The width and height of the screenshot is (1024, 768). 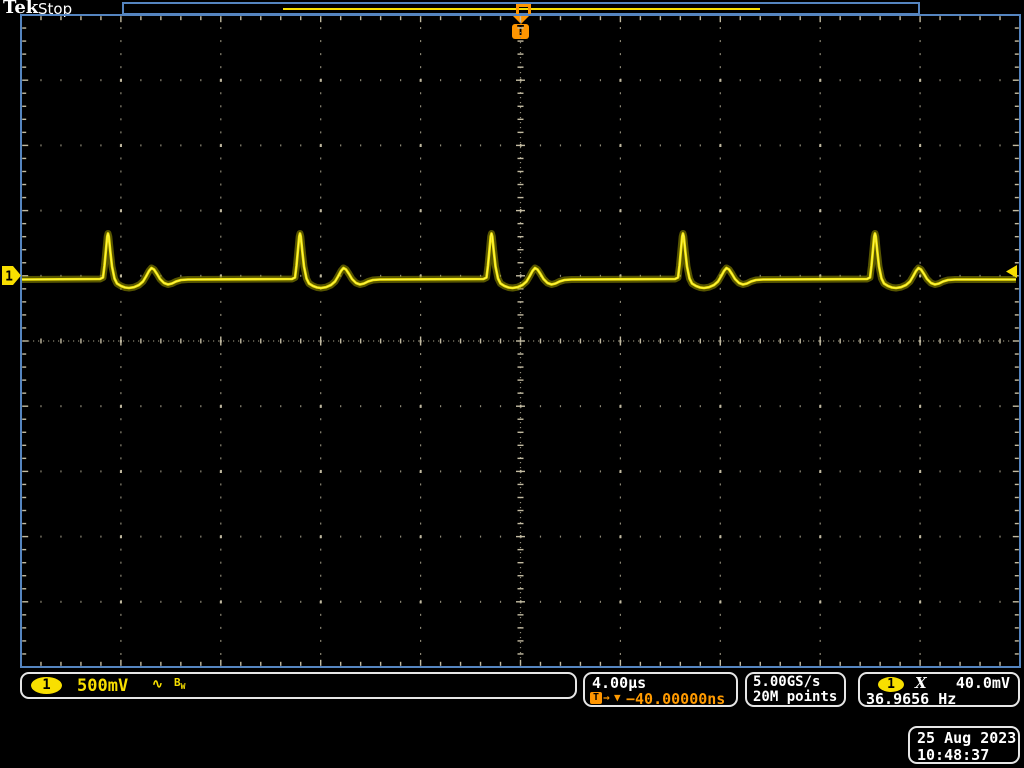 I want to click on acquisition-readout-box: 5.00GS/s 20M points, so click(x=795, y=689).